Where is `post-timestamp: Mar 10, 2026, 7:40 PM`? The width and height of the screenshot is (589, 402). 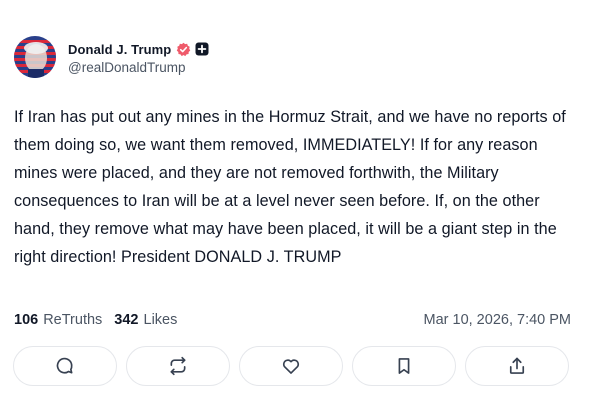
post-timestamp: Mar 10, 2026, 7:40 PM is located at coordinates (498, 320).